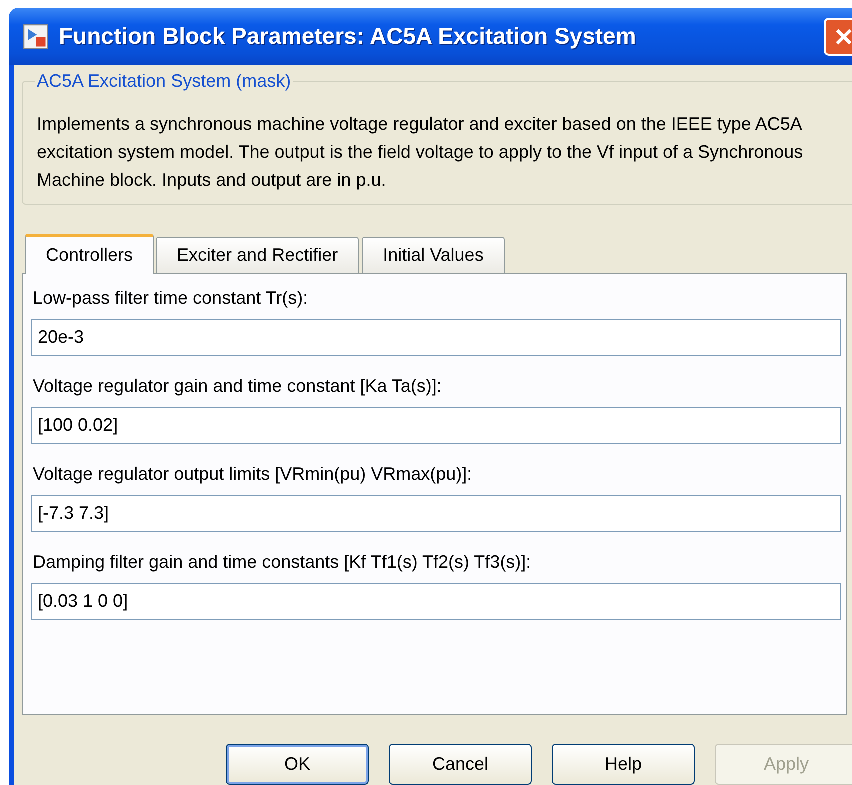  I want to click on window-title: Function Block Parameters: AC5A Excitation System, so click(347, 36).